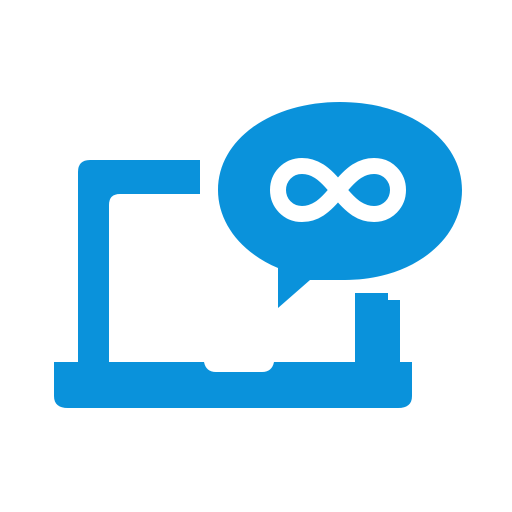 Image resolution: width=512 pixels, height=512 pixels. I want to click on laptop-base, so click(233, 385).